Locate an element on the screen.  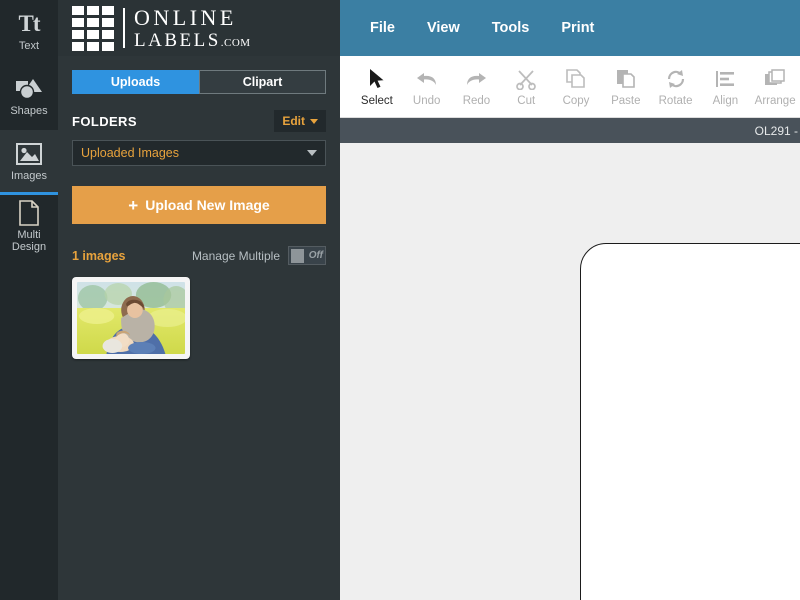
arrange-layers-icon is located at coordinates (775, 79).